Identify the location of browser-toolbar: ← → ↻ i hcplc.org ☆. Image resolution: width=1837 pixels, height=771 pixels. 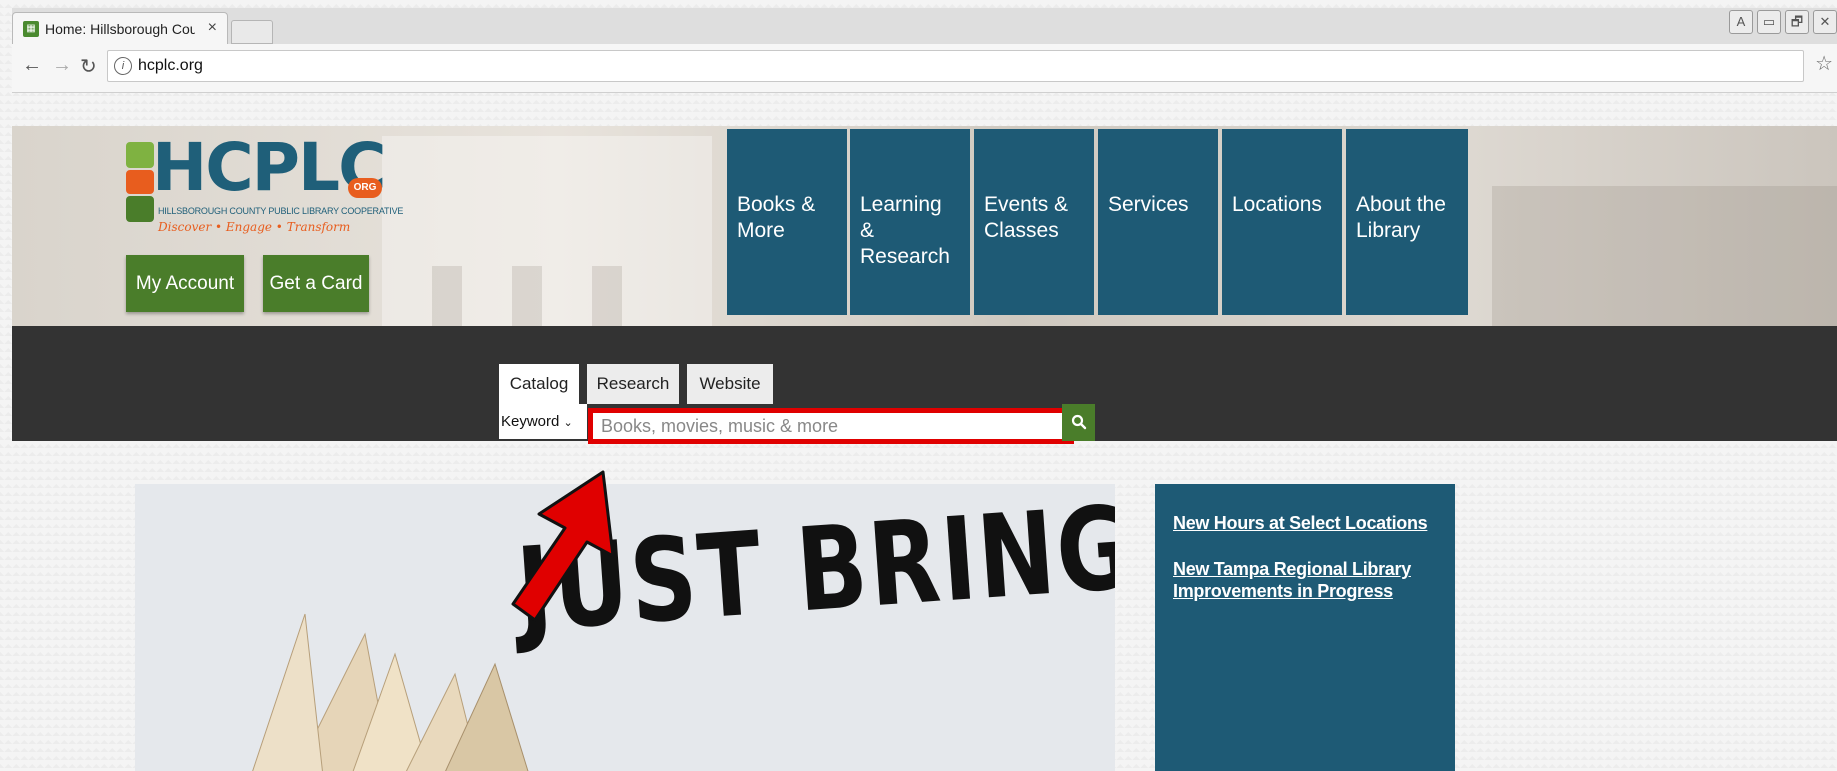
(924, 68).